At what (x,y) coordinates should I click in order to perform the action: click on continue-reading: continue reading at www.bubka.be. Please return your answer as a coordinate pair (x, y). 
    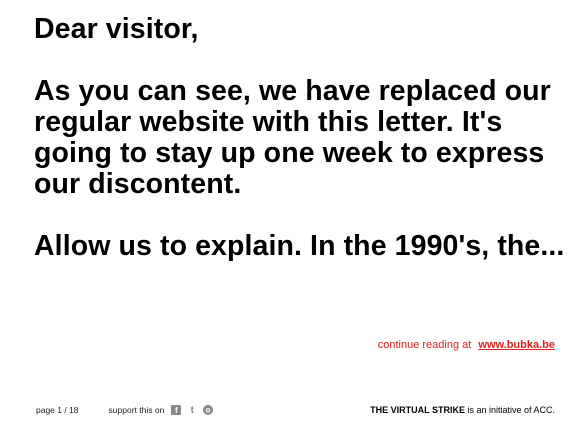
    Looking at the image, I should click on (466, 345).